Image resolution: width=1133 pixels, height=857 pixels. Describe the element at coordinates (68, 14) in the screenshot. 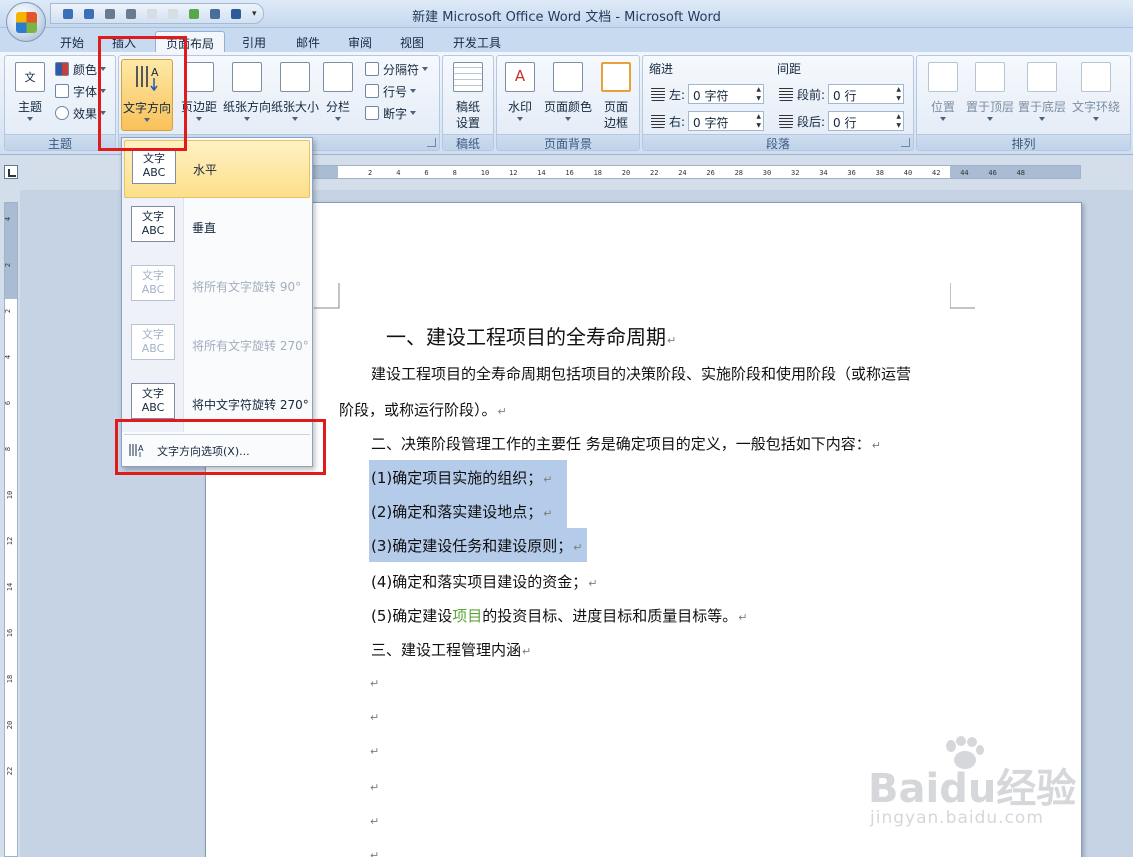

I see `undo-icon` at that location.